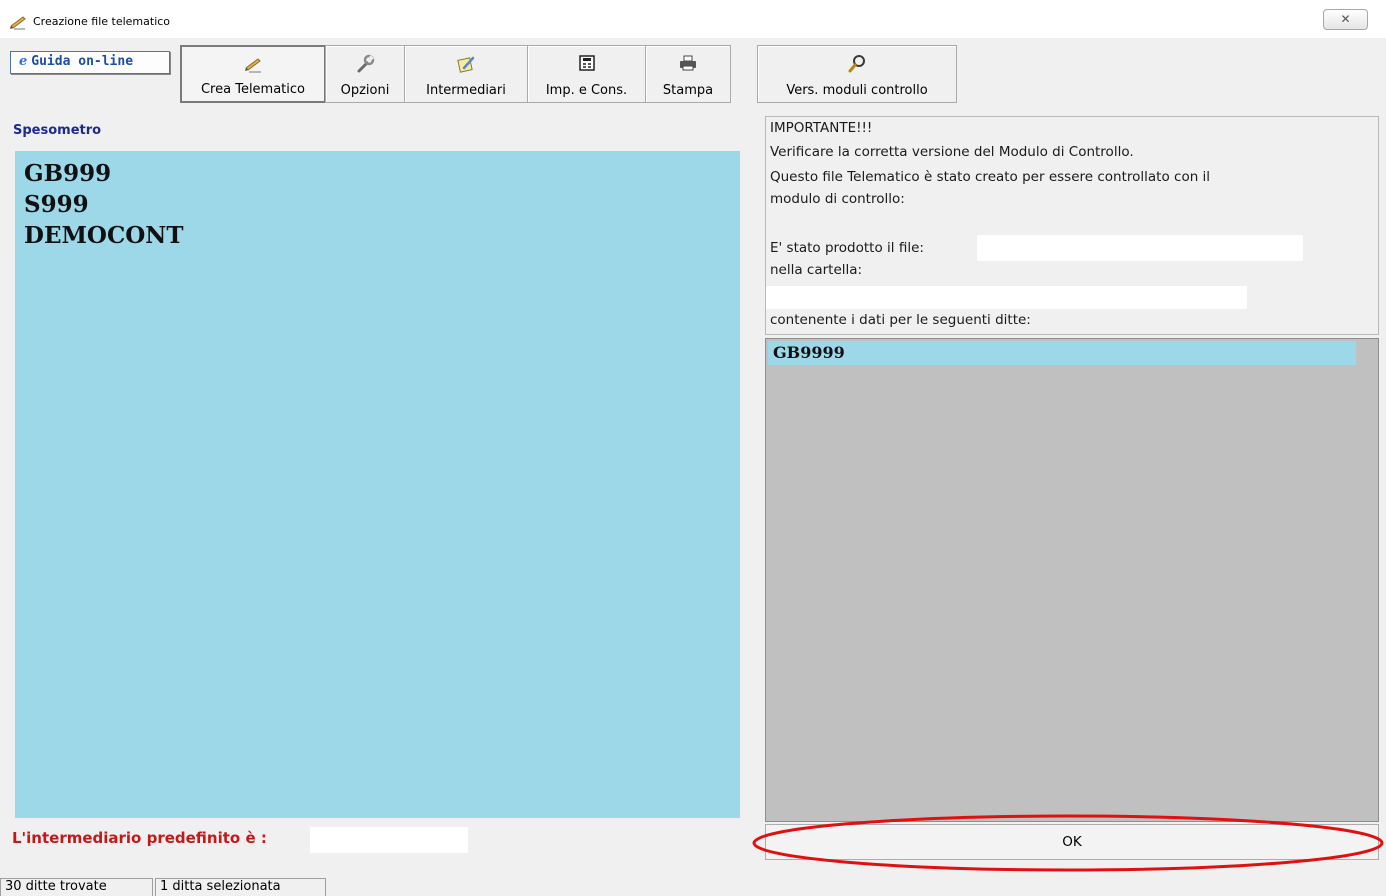 This screenshot has height=896, width=1386. Describe the element at coordinates (693, 19) in the screenshot. I see `title-bar: Creazione file telematico ✕` at that location.